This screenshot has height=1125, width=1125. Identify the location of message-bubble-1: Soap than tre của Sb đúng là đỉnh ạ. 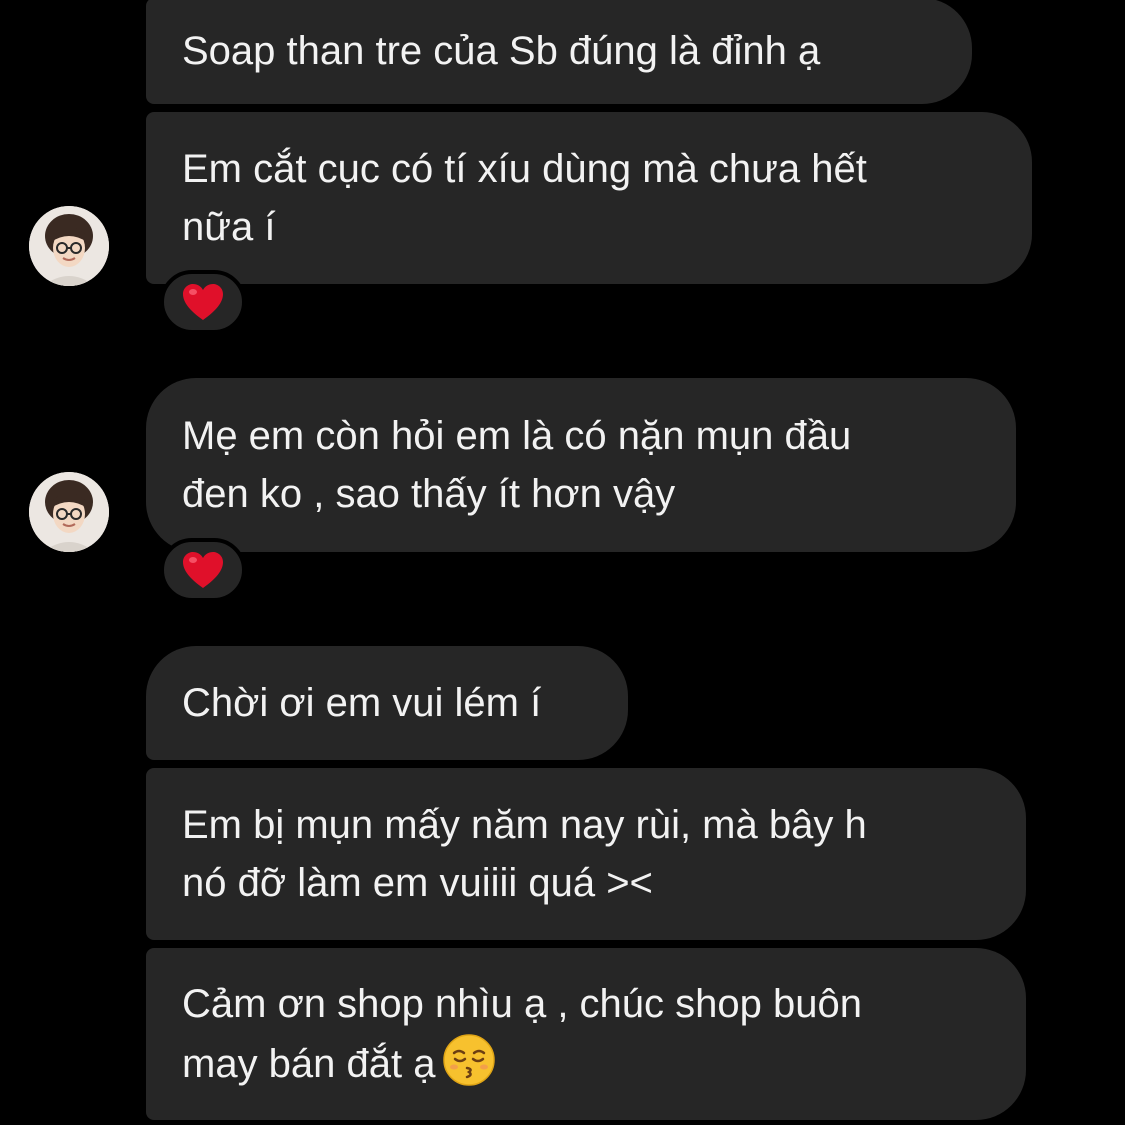
(559, 52).